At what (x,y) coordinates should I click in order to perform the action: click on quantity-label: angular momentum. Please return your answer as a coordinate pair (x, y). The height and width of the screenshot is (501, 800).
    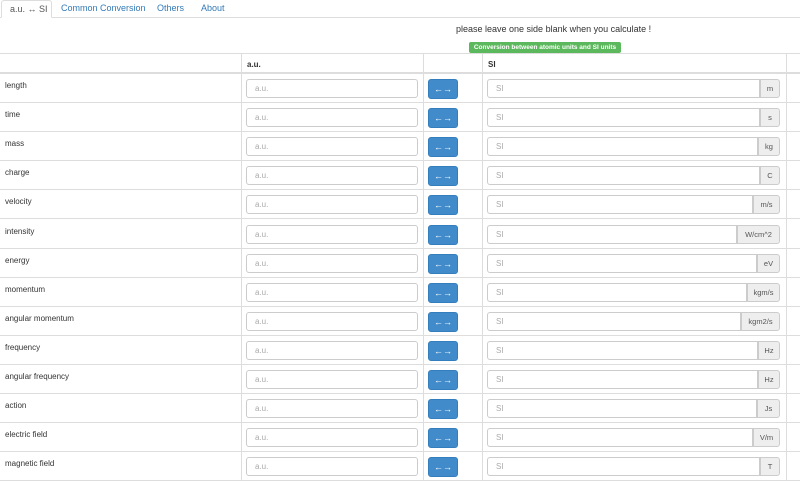
    Looking at the image, I should click on (39, 318).